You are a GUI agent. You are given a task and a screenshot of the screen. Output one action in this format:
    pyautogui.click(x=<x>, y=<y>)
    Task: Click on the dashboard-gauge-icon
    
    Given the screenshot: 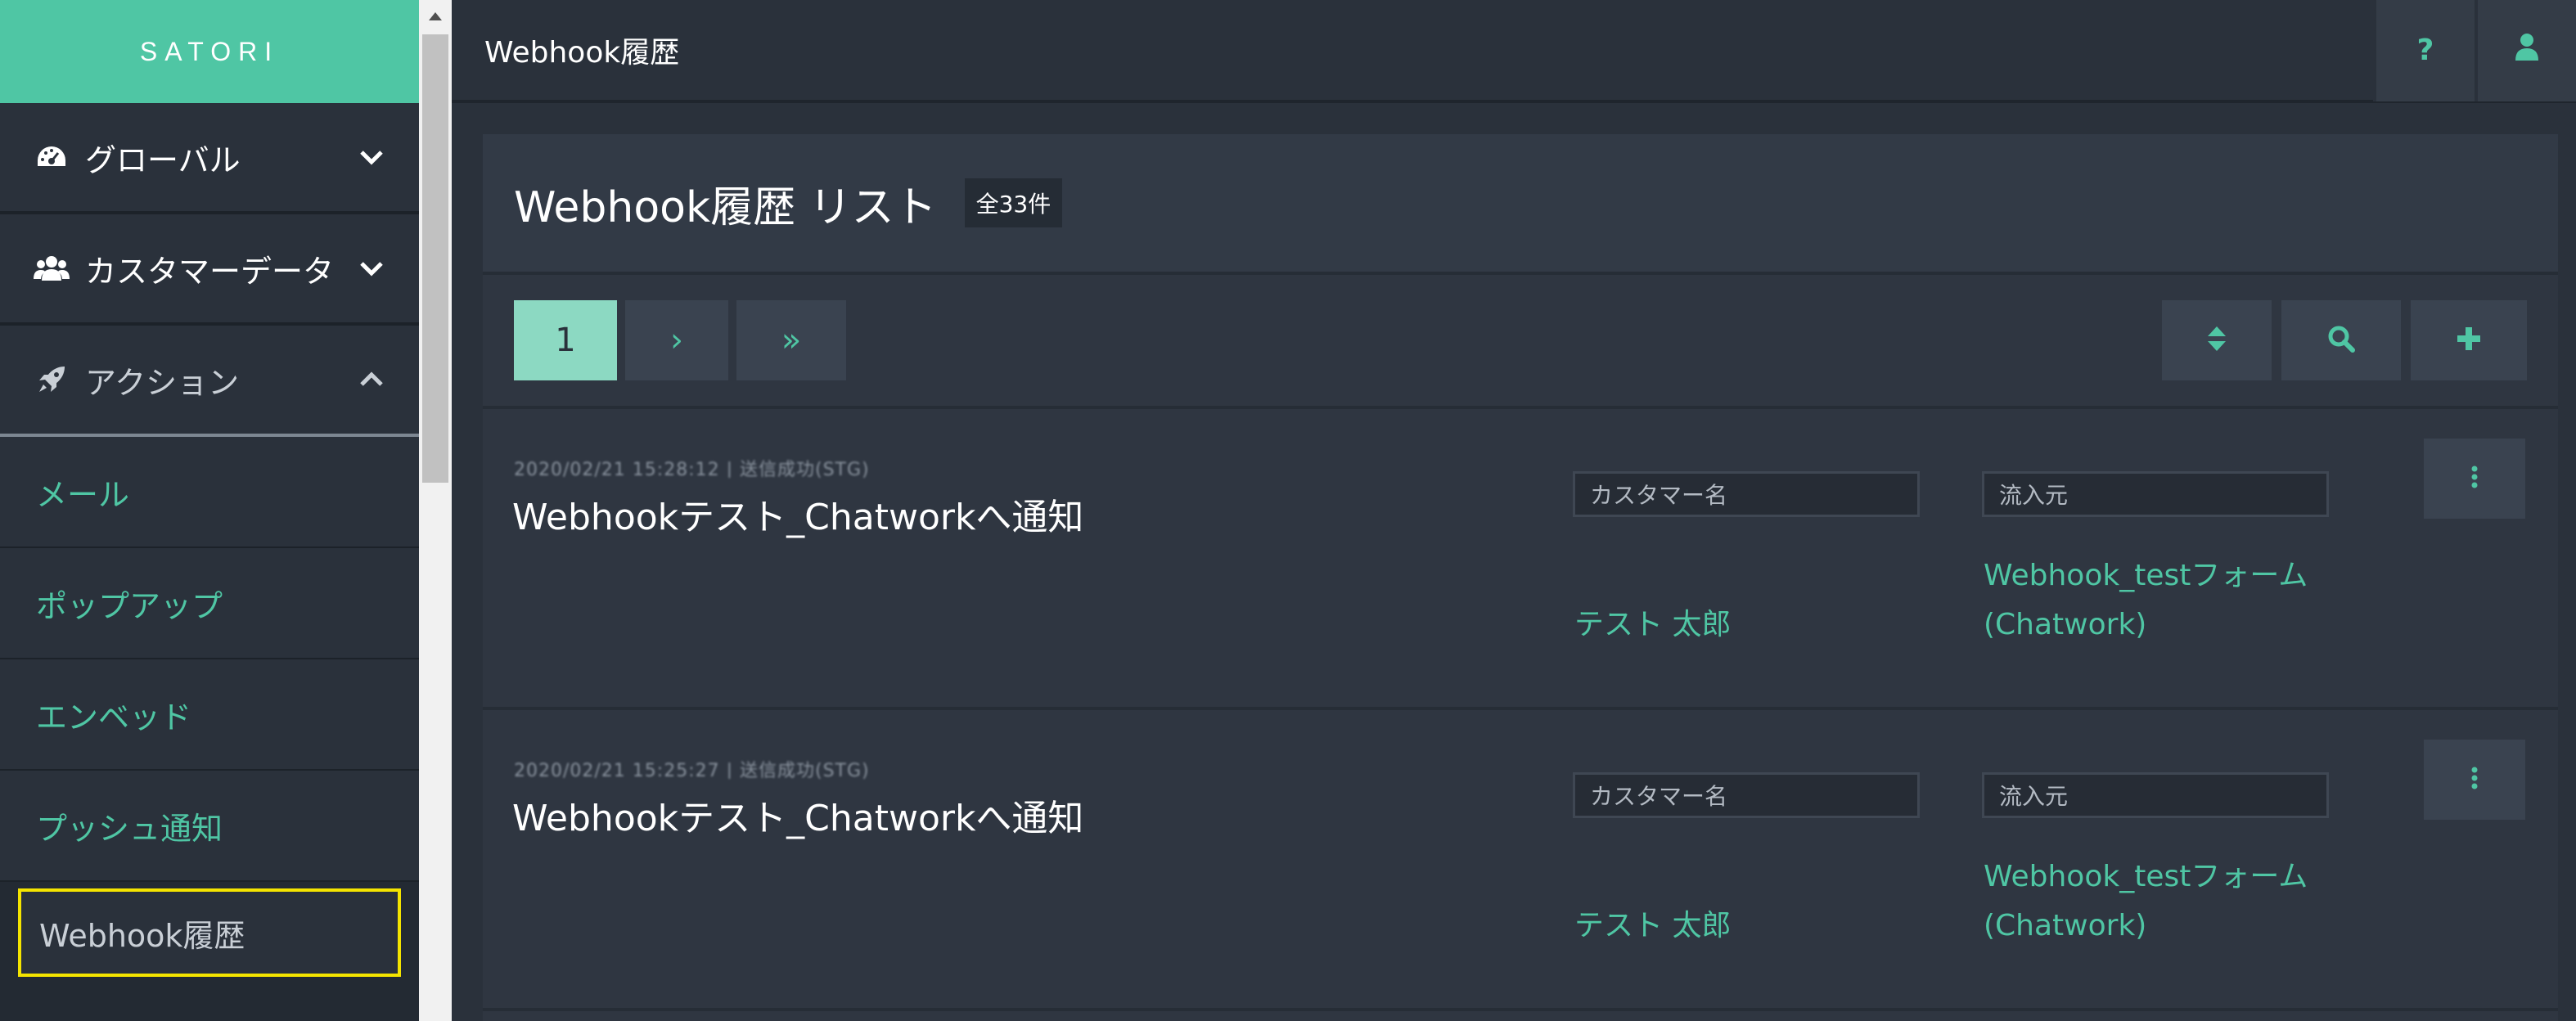 What is the action you would take?
    pyautogui.click(x=51, y=157)
    